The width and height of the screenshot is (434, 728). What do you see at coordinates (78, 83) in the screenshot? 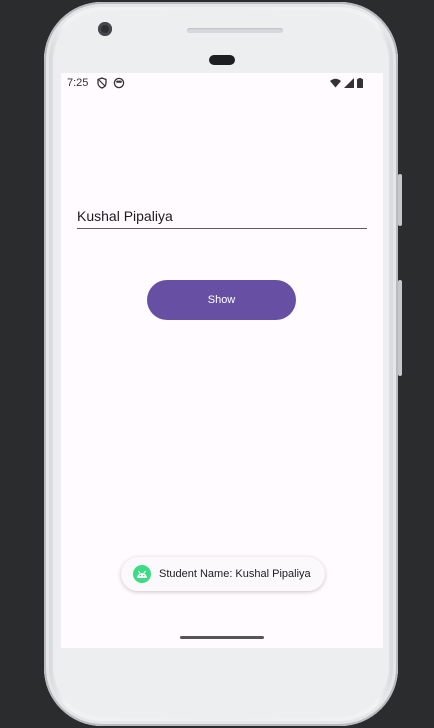
I see `status-time: 7:25` at bounding box center [78, 83].